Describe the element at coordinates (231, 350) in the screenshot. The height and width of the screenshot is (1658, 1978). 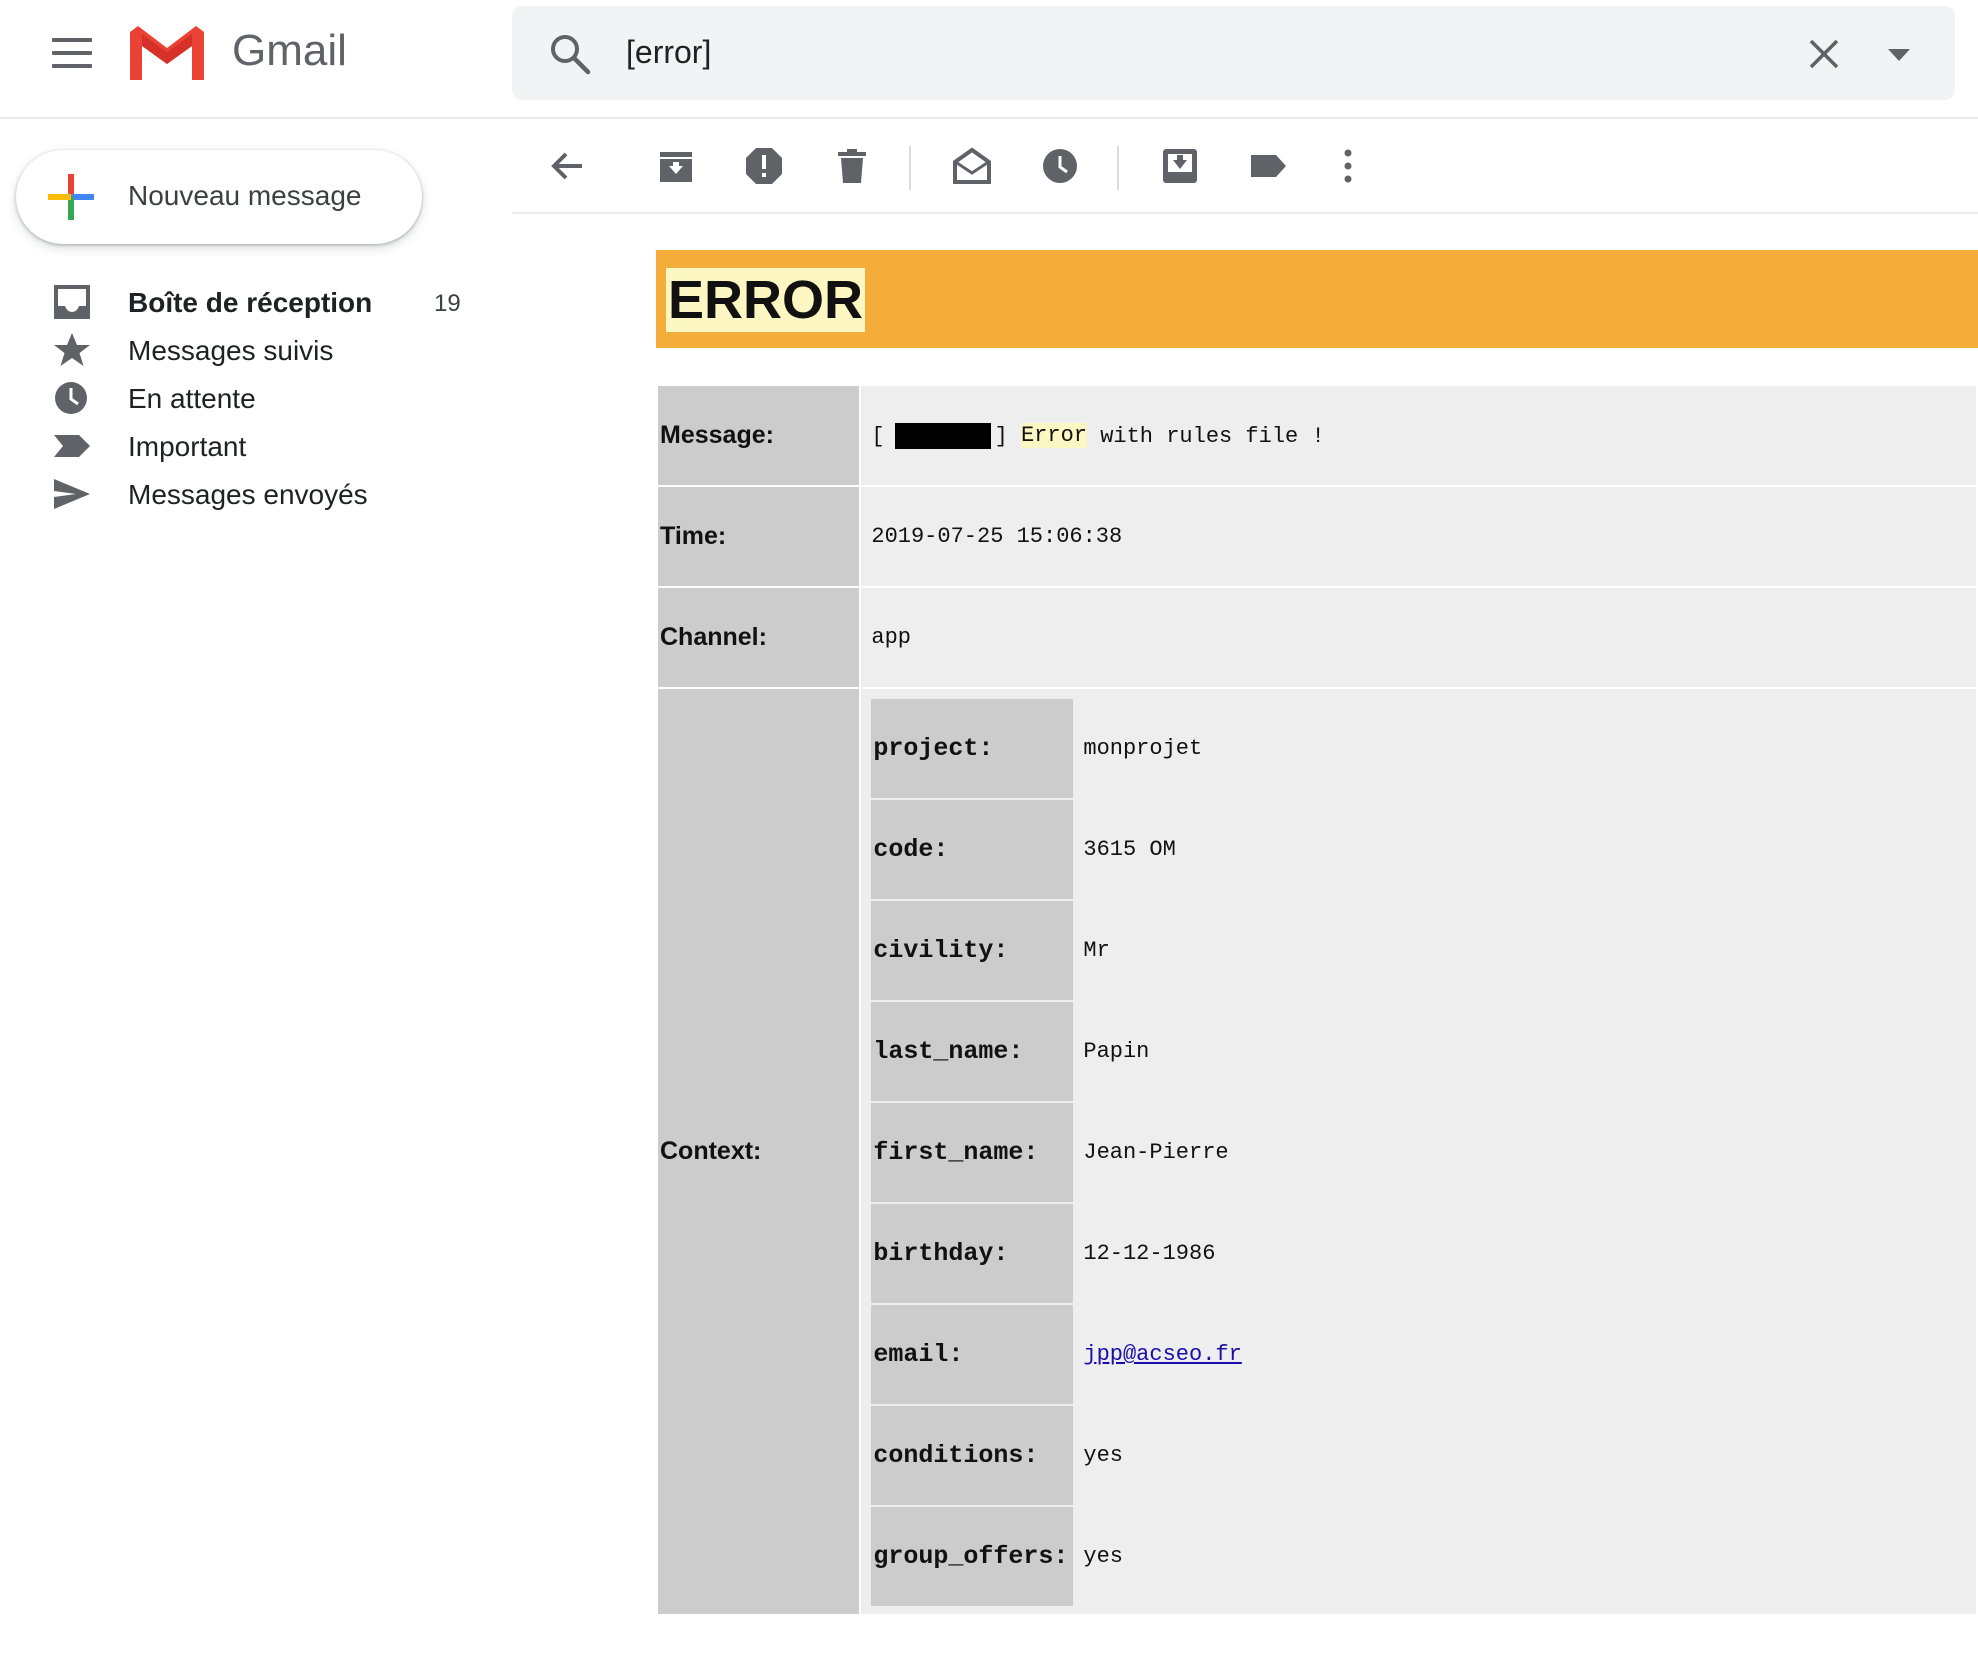
I see `sidebar-item-label: Messages suivis` at that location.